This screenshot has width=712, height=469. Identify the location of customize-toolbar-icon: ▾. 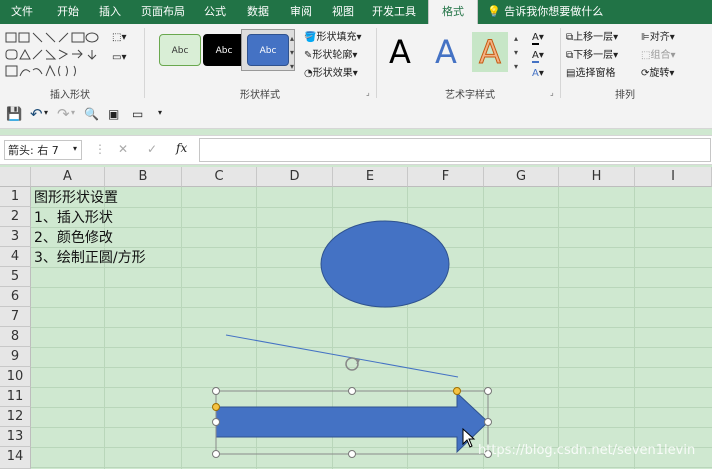
(160, 112).